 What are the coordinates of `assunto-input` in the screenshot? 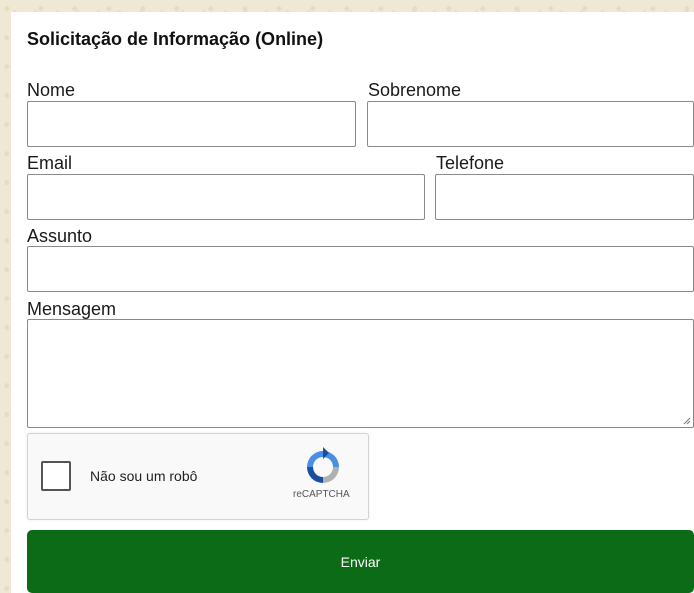 It's located at (360, 269).